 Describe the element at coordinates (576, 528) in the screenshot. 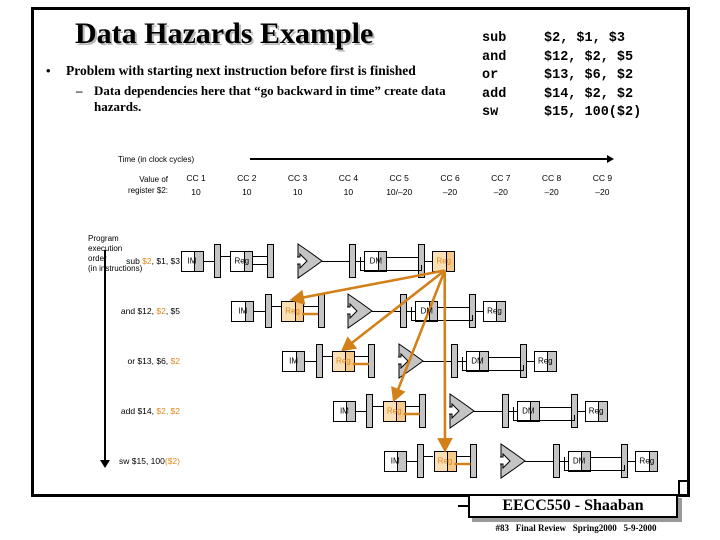

I see `footer-meta: #83 Final Review Spring2000 5-9-2000` at that location.